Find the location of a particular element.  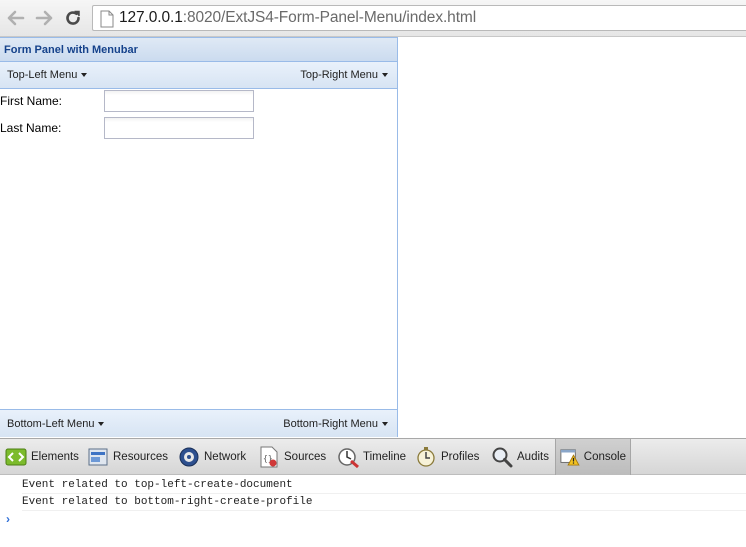

tab-audits: Audits is located at coordinates (520, 457).